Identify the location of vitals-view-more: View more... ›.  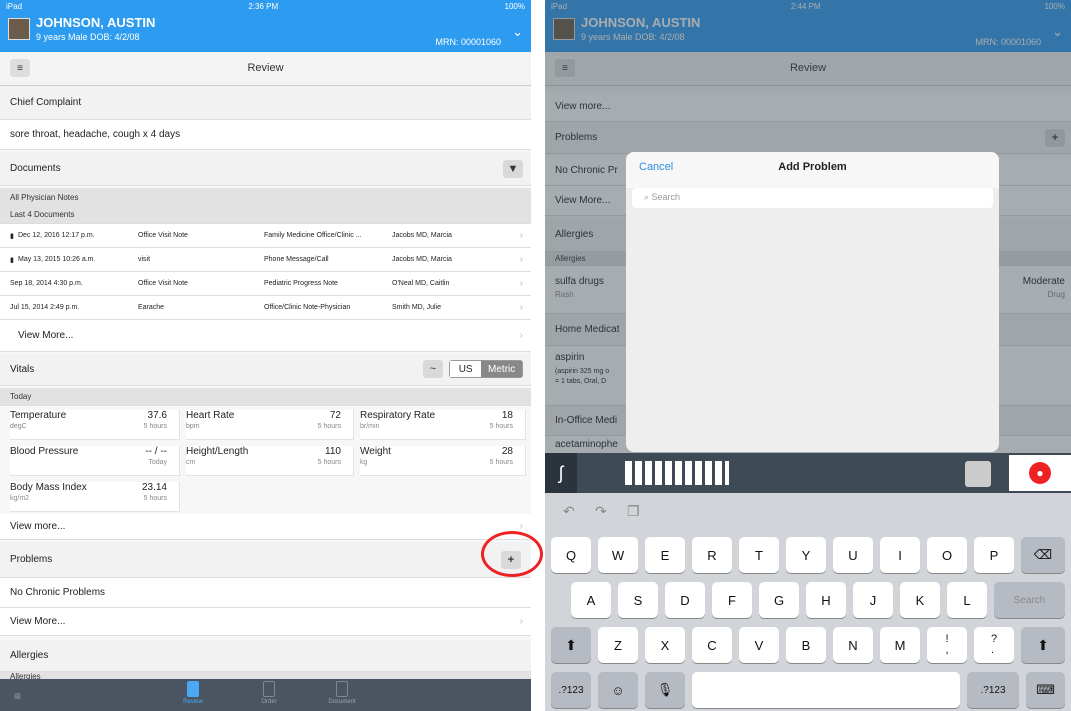
(265, 527).